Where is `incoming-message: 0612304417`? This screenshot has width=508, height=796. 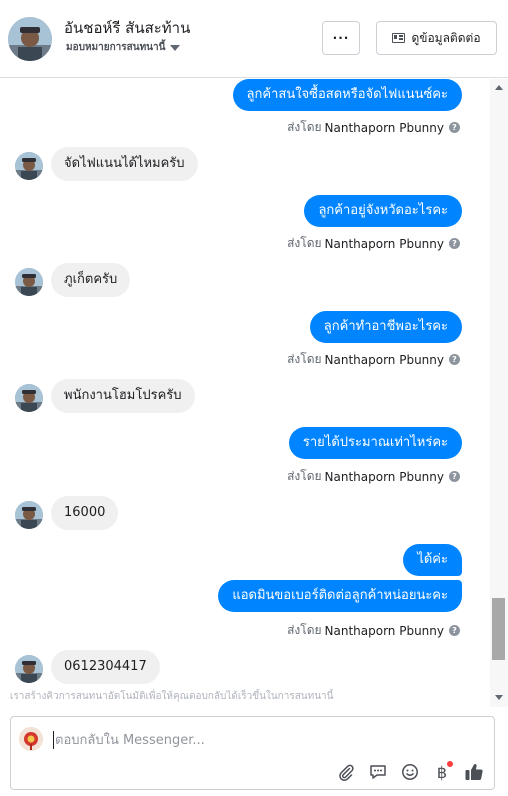
incoming-message: 0612304417 is located at coordinates (105, 667).